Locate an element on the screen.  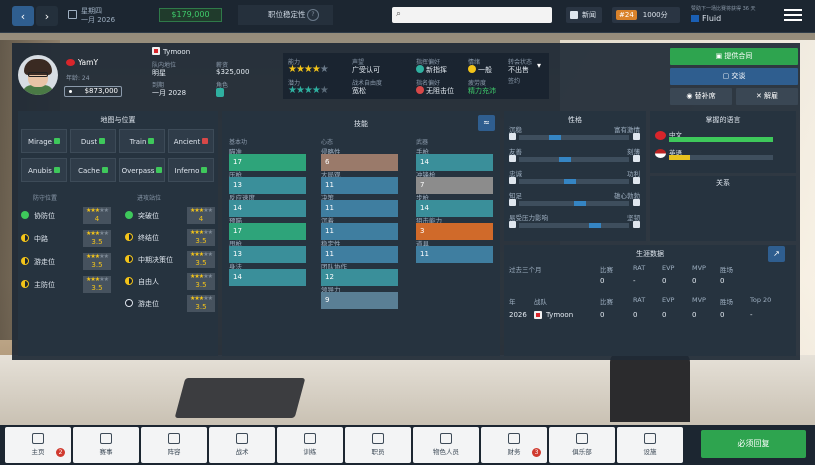
nav-tab-6: 物色人员 is located at coordinates (446, 445).